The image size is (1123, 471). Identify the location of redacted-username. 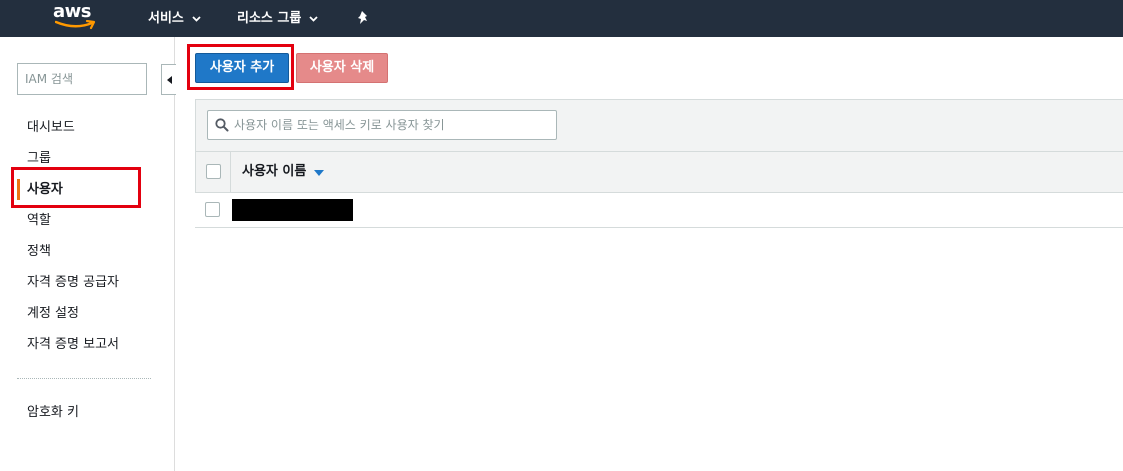
(292, 210).